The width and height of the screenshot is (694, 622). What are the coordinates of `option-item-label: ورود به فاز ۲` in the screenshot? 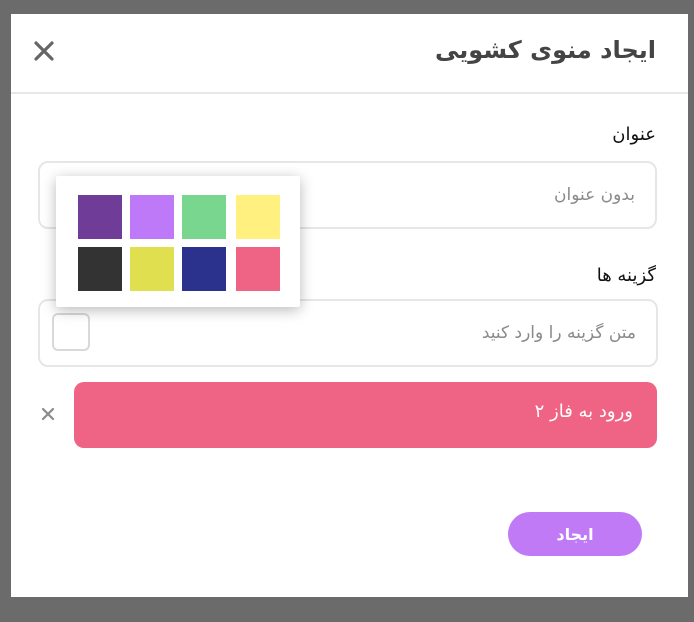 It's located at (583, 411).